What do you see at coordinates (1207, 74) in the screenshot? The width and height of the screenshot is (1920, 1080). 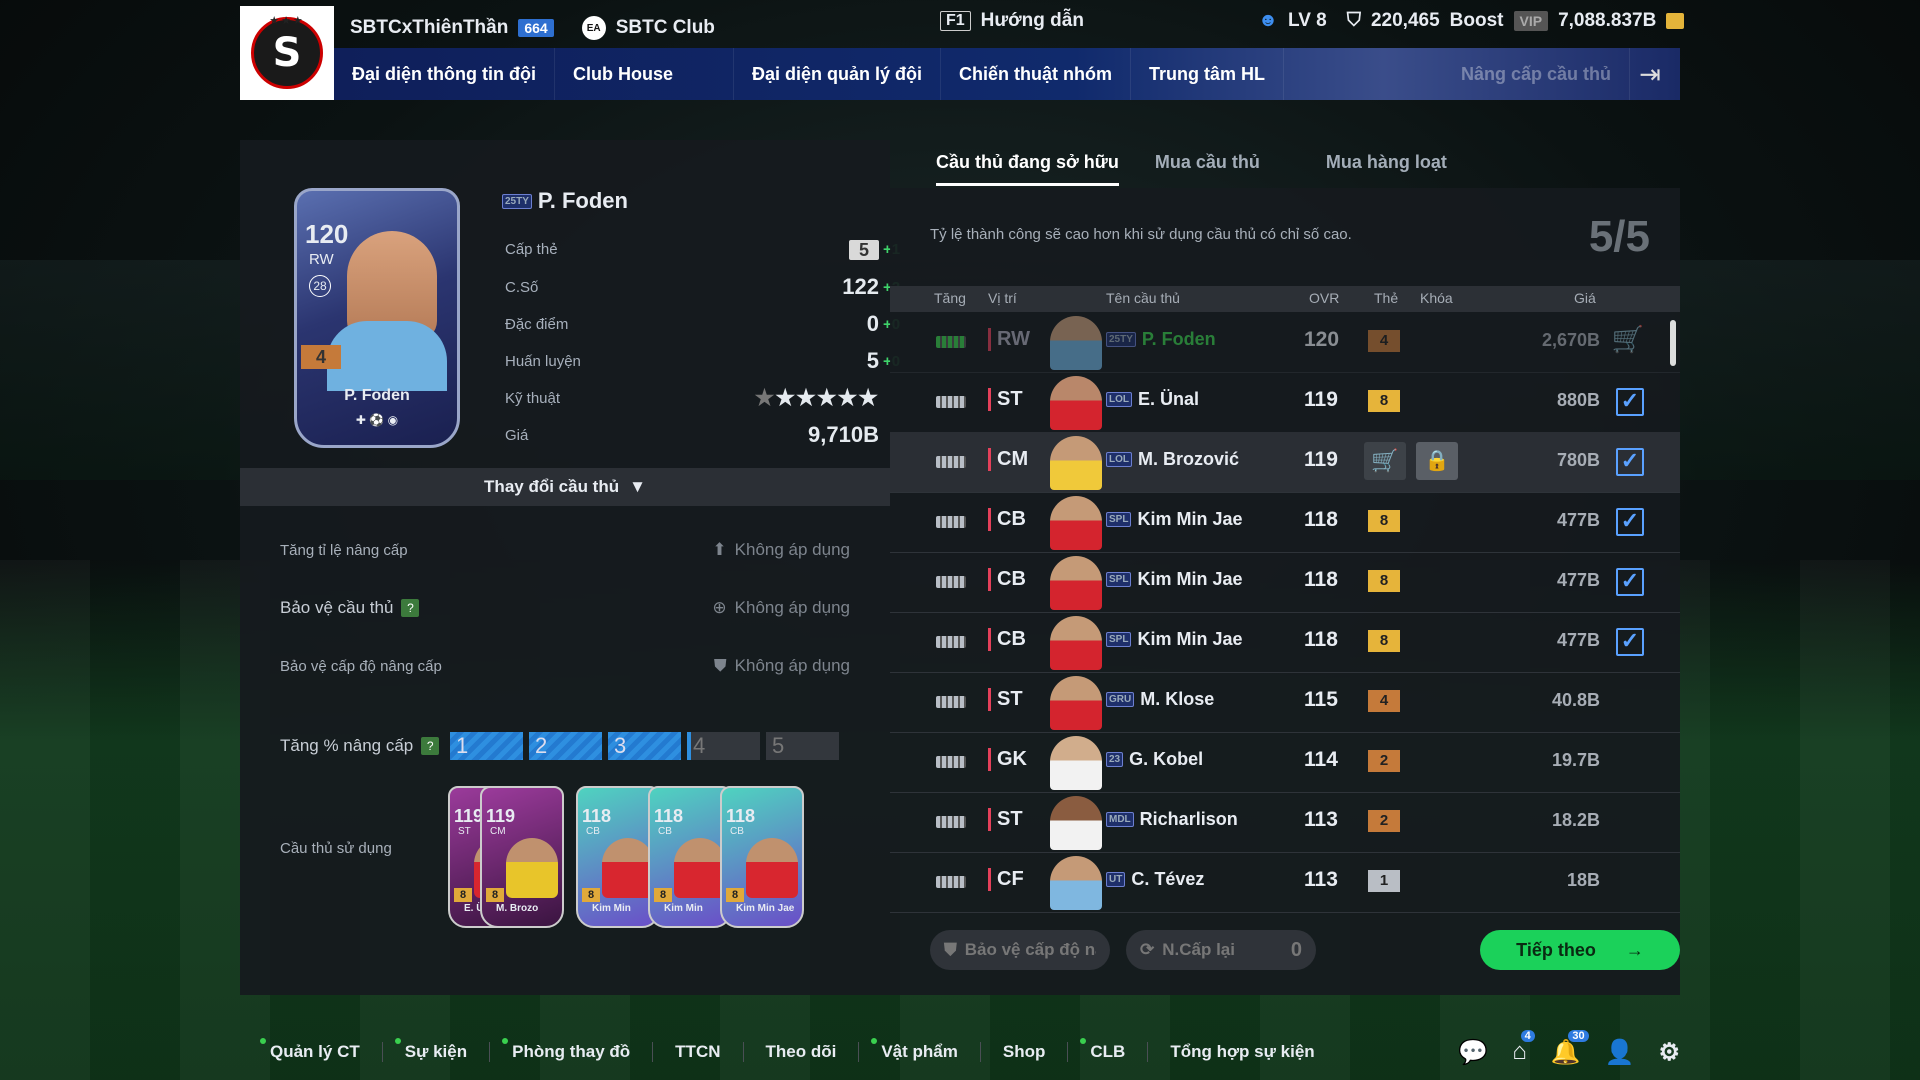 I see `nav-training-center: Trung tâm HL` at bounding box center [1207, 74].